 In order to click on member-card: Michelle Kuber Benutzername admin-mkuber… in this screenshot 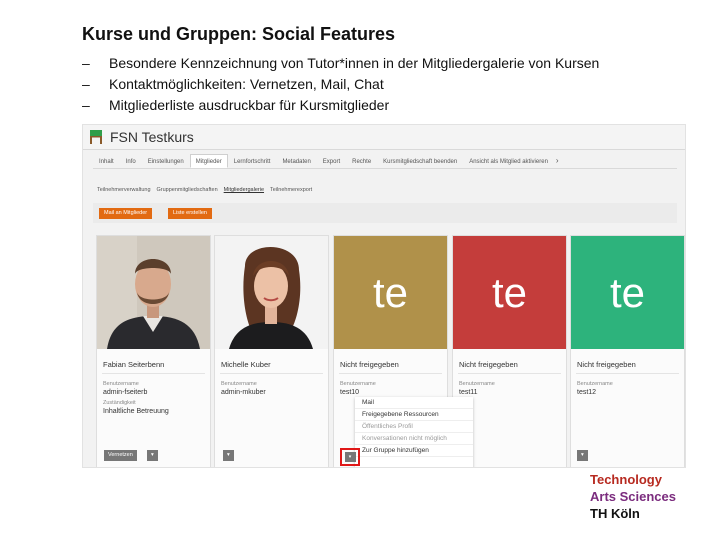, I will do `click(271, 351)`.